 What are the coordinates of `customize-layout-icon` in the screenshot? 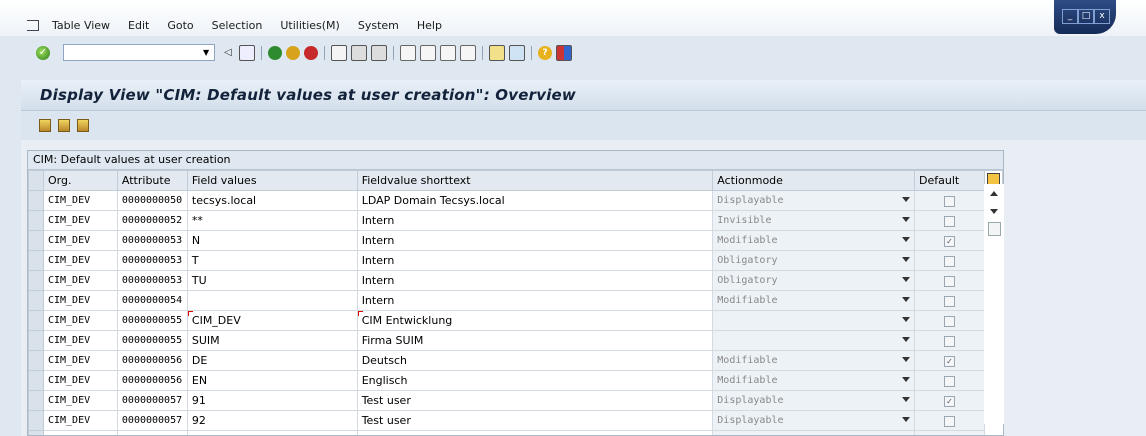 It's located at (564, 53).